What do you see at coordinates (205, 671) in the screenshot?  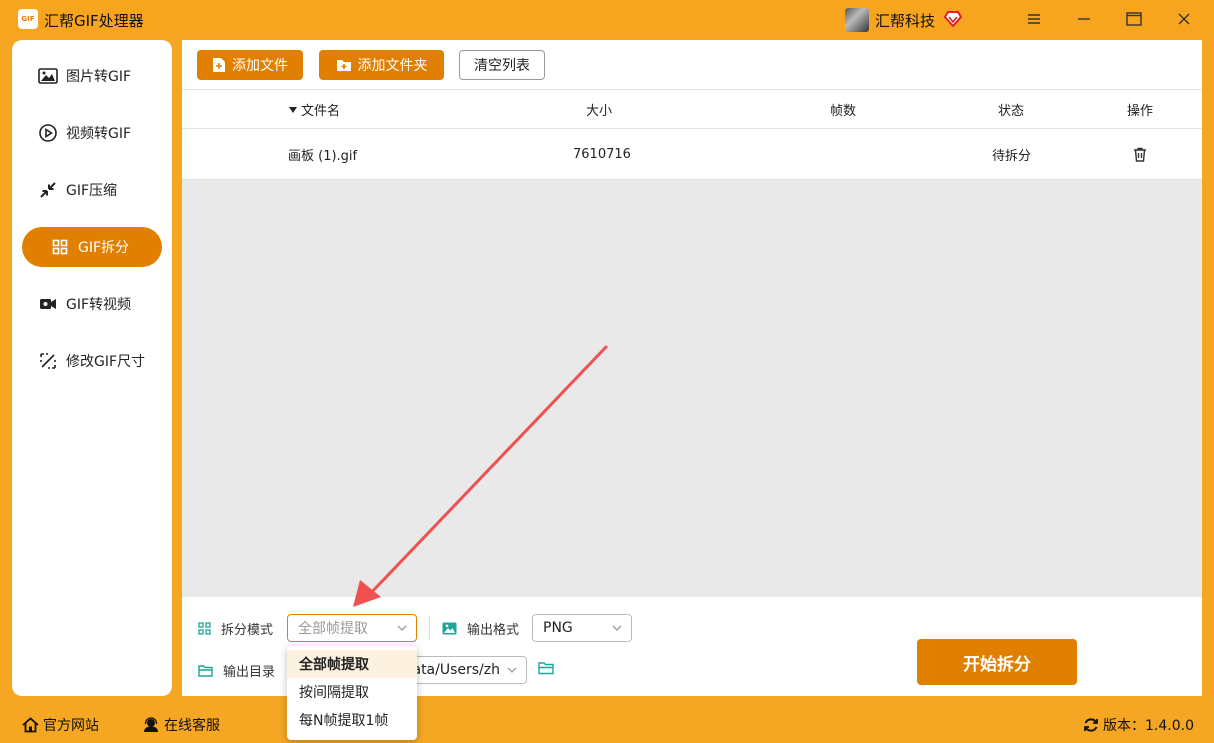 I see `folder-icon` at bounding box center [205, 671].